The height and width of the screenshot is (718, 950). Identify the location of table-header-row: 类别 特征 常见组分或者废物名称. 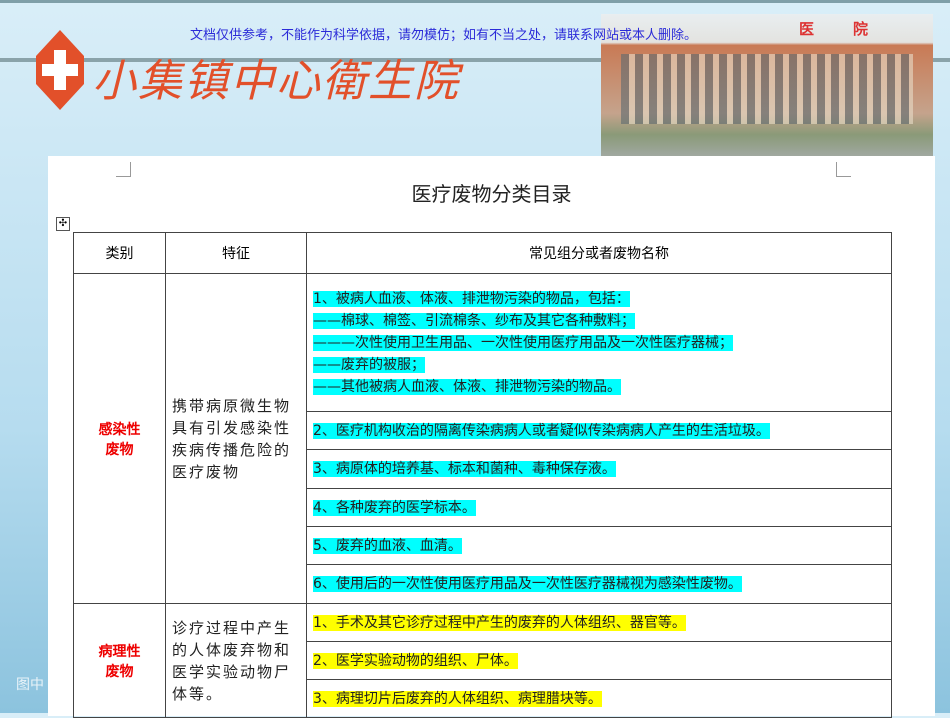
(482, 253).